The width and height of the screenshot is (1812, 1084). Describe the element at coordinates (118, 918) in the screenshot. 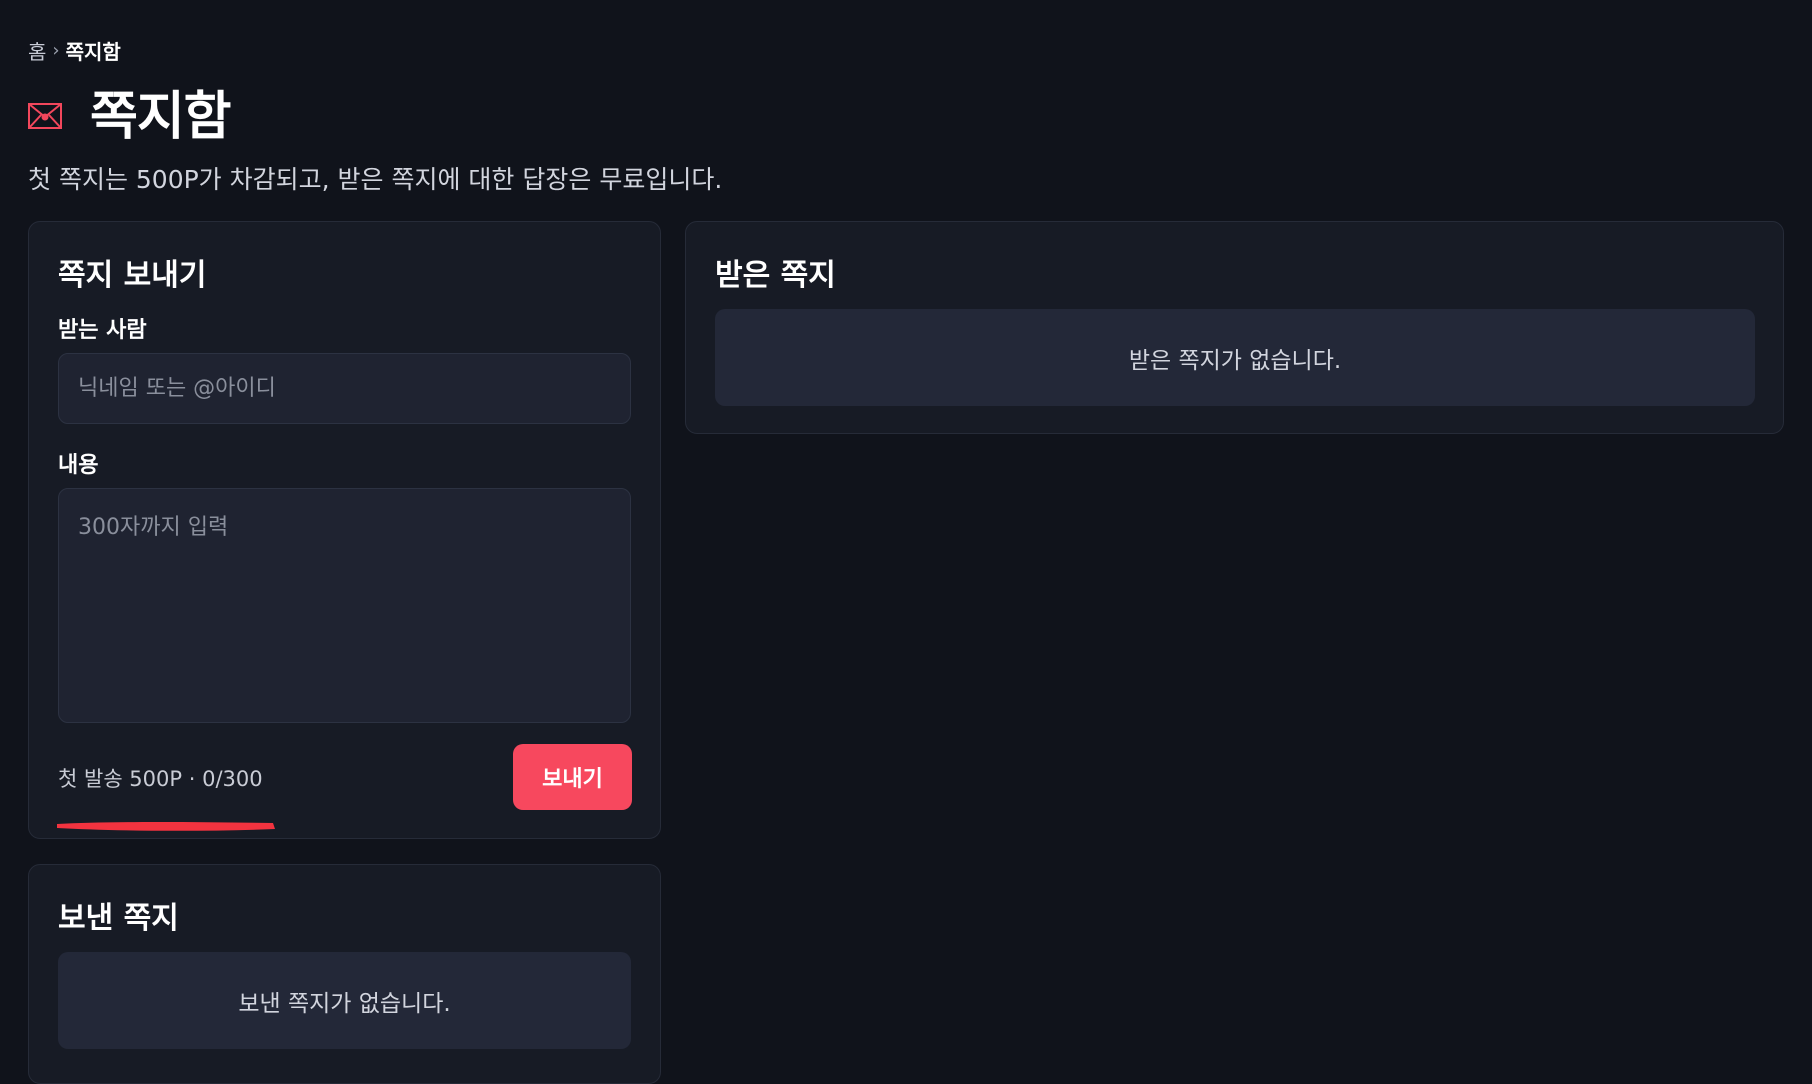

I see `sent-title: 보낸 쪽지` at that location.